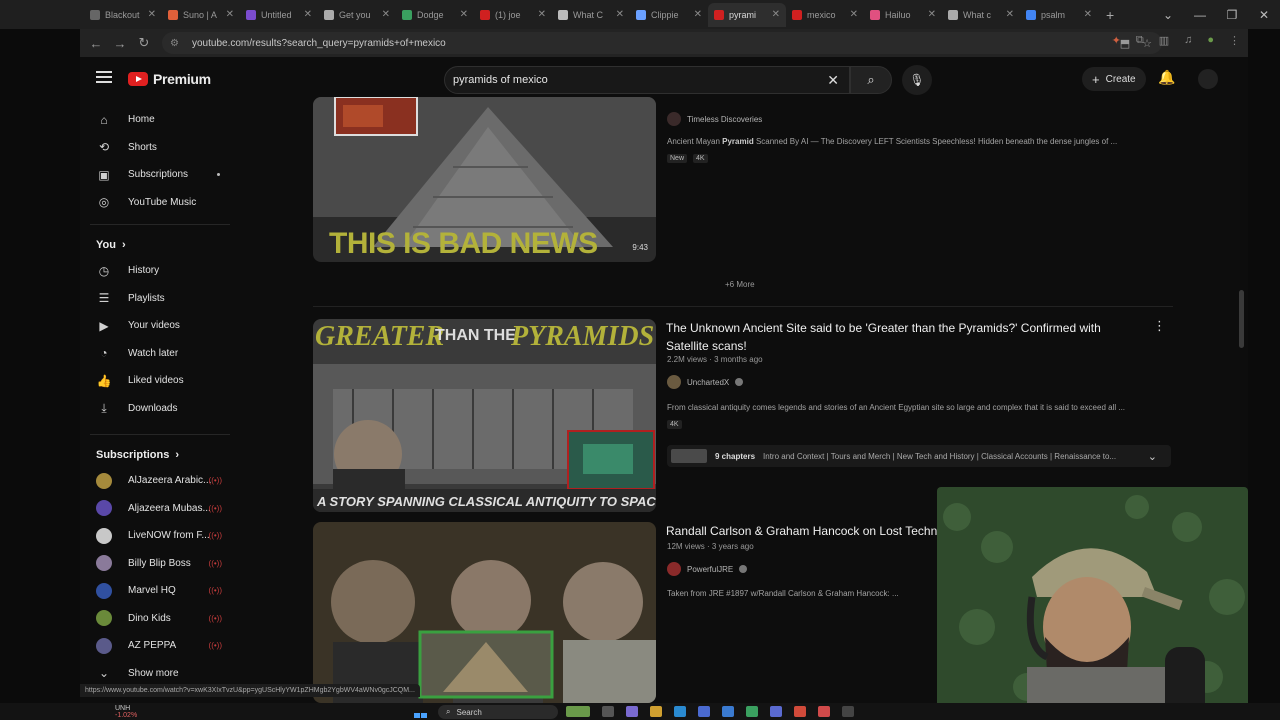  Describe the element at coordinates (160, 481) in the screenshot. I see `sidebar-subscription-item: AlJazeera Arabic... ((•))` at that location.